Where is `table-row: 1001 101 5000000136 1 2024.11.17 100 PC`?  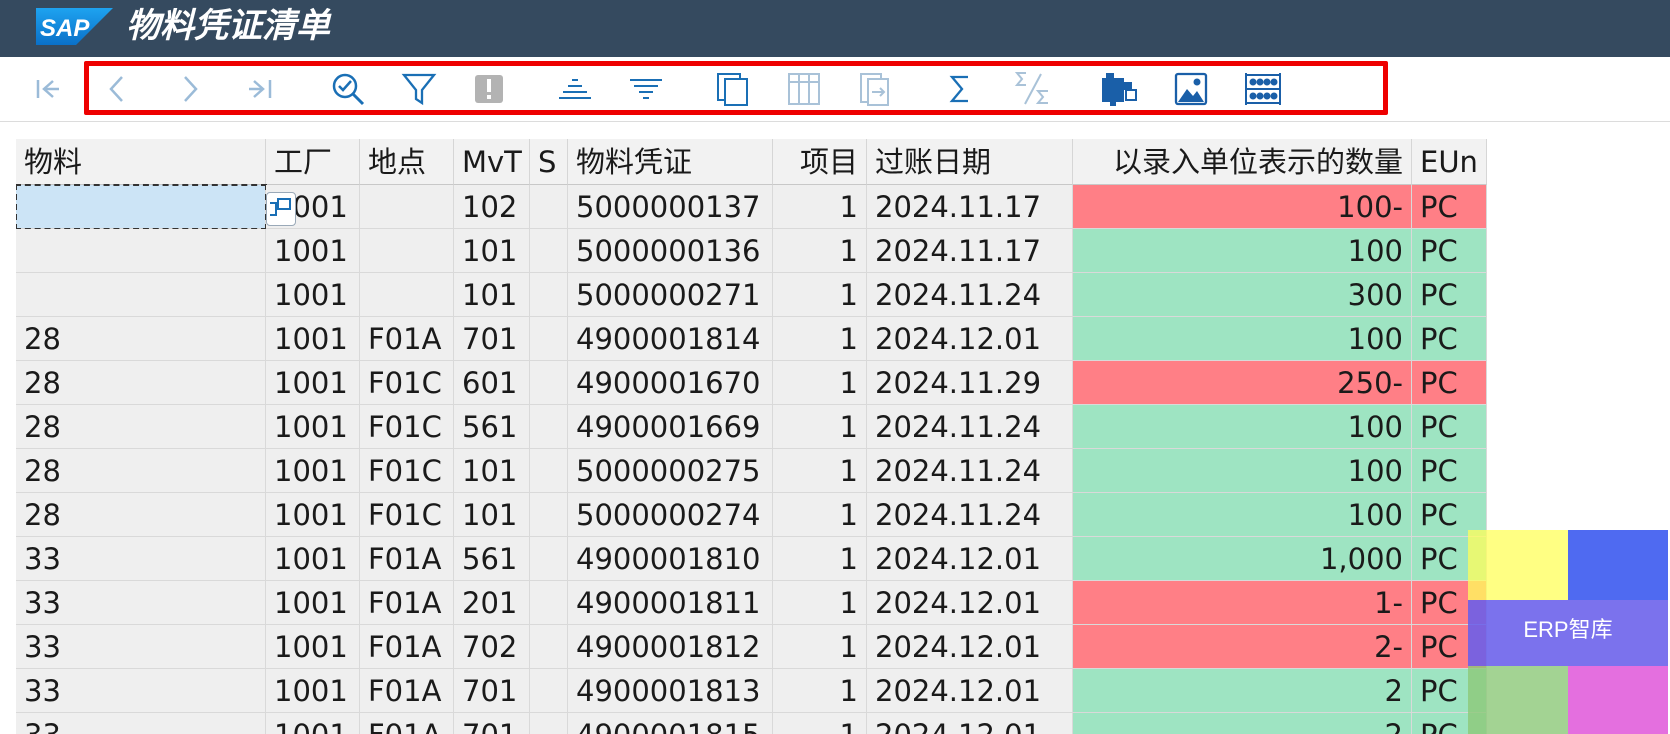 table-row: 1001 101 5000000136 1 2024.11.17 100 PC is located at coordinates (798, 251).